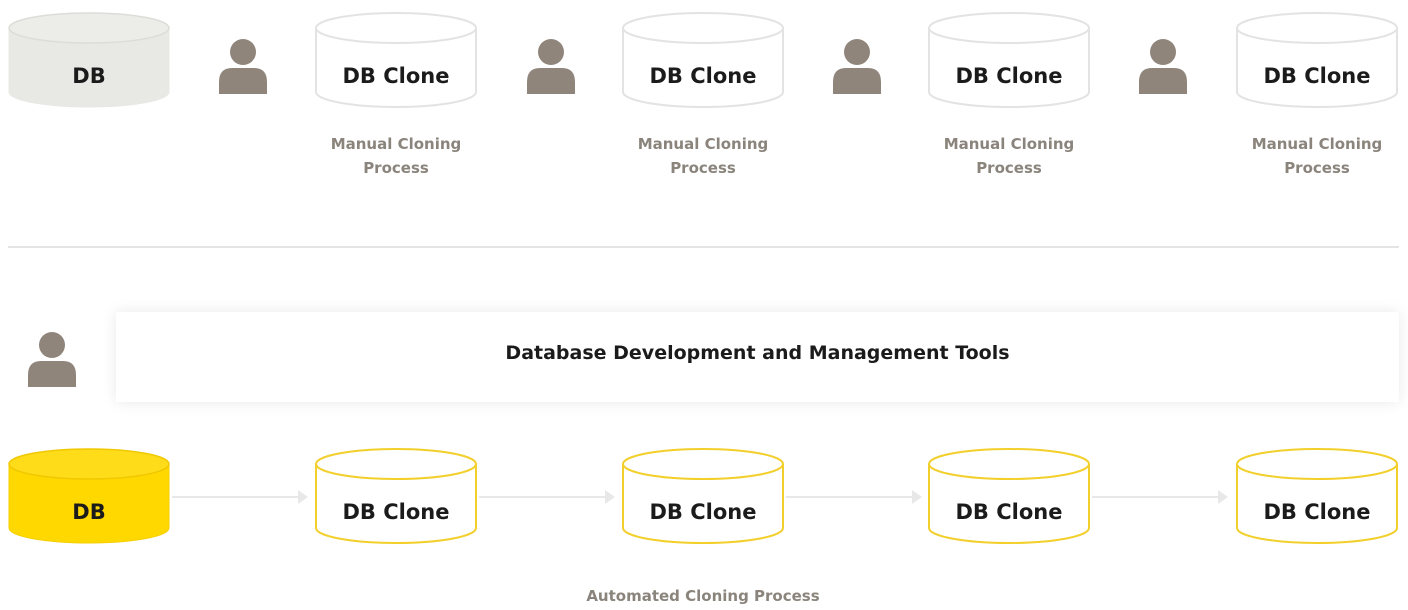  Describe the element at coordinates (703, 247) in the screenshot. I see `section-divider` at that location.